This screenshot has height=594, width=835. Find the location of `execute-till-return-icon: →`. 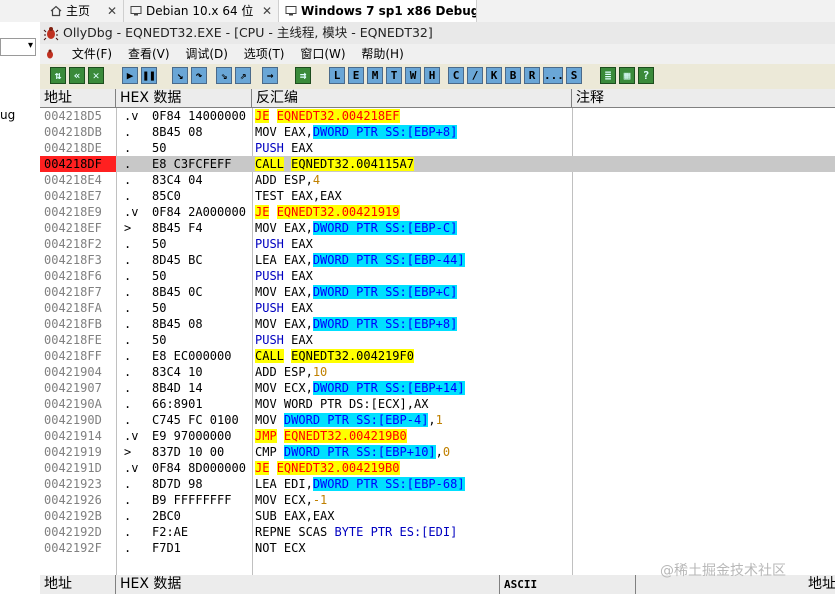

execute-till-return-icon: → is located at coordinates (270, 75).